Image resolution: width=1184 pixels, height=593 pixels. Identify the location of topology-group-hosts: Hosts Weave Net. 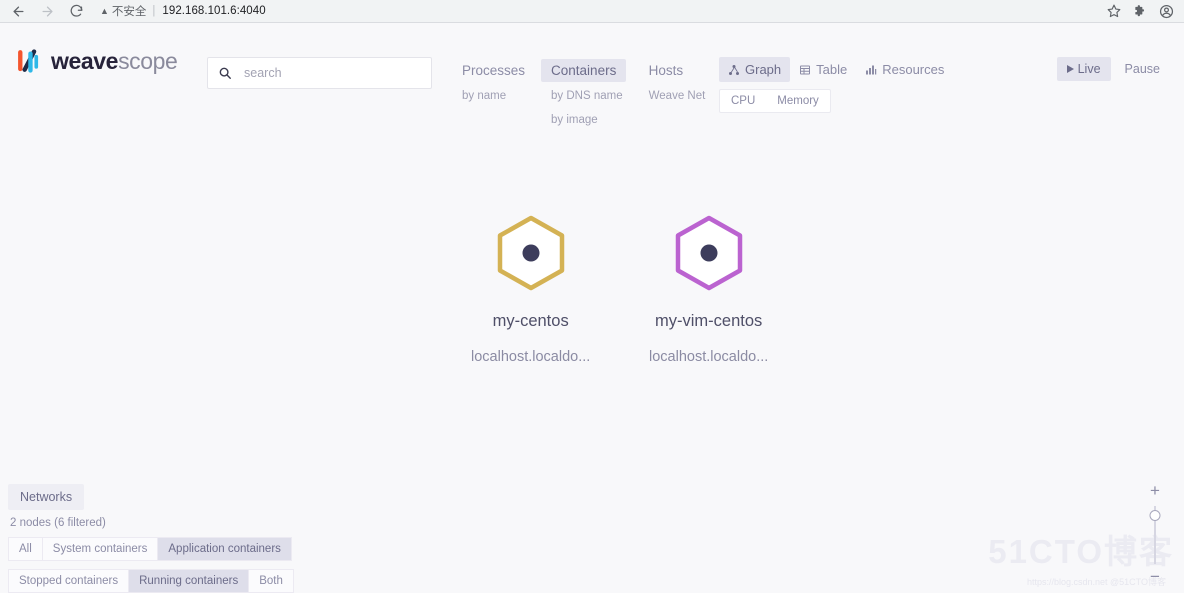
(677, 82).